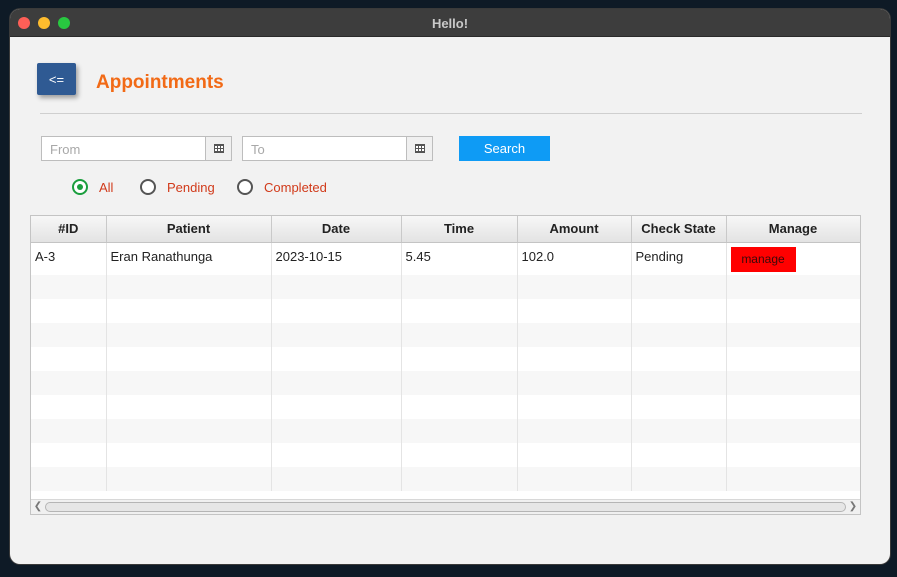 The width and height of the screenshot is (897, 577). Describe the element at coordinates (574, 258) in the screenshot. I see `cell-amount: 102.0` at that location.